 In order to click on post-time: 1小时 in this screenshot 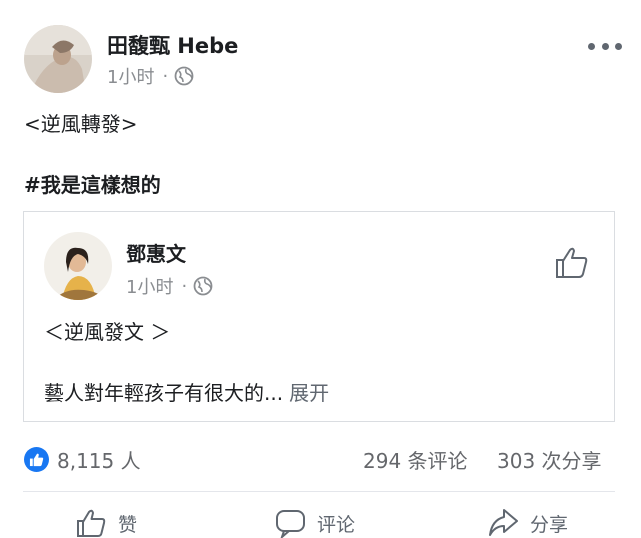, I will do `click(130, 76)`.